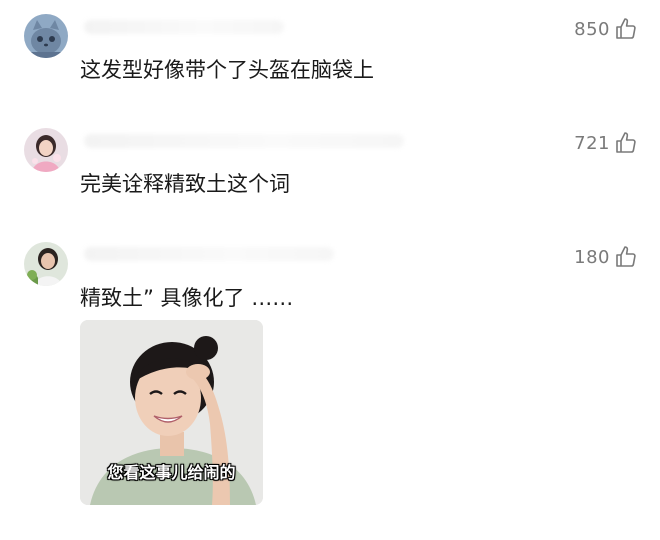 The image size is (660, 540). I want to click on like-control: 180, so click(606, 257).